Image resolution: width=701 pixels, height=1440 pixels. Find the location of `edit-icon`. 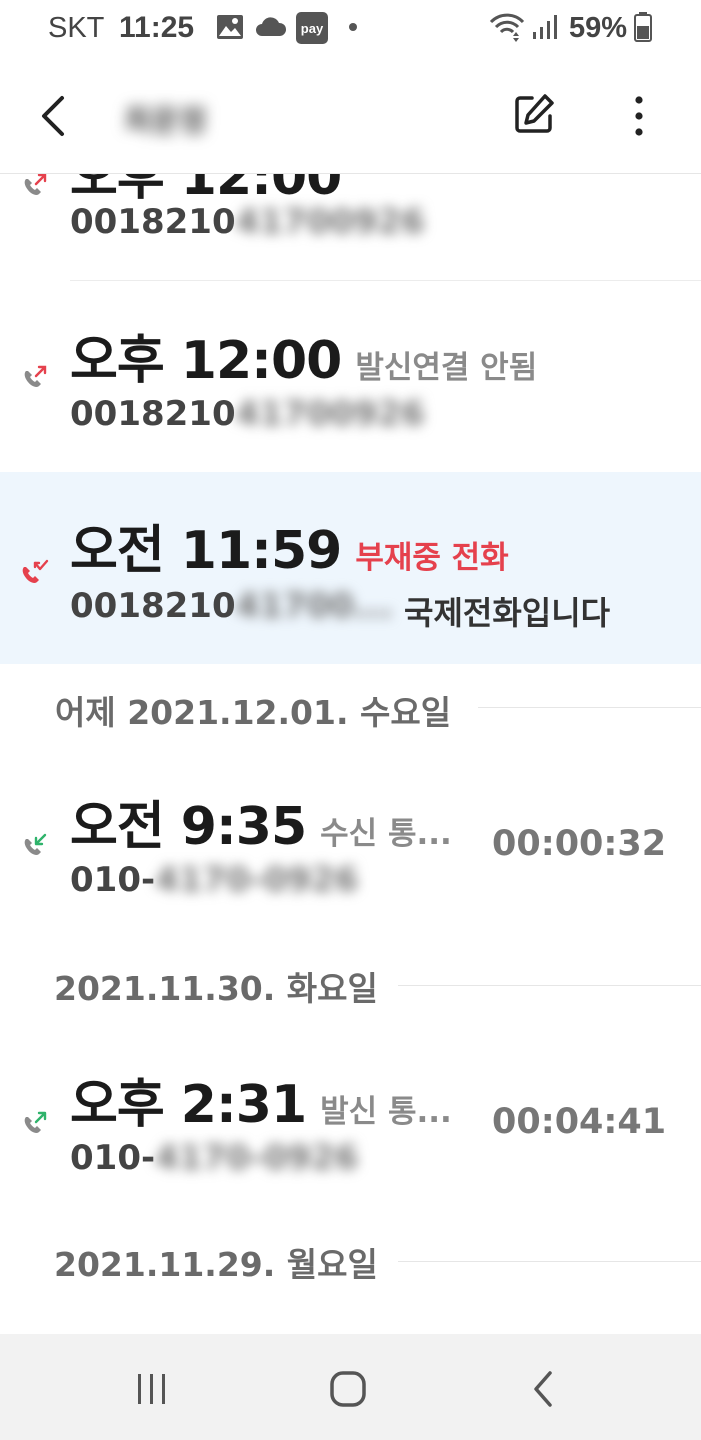

edit-icon is located at coordinates (534, 114).